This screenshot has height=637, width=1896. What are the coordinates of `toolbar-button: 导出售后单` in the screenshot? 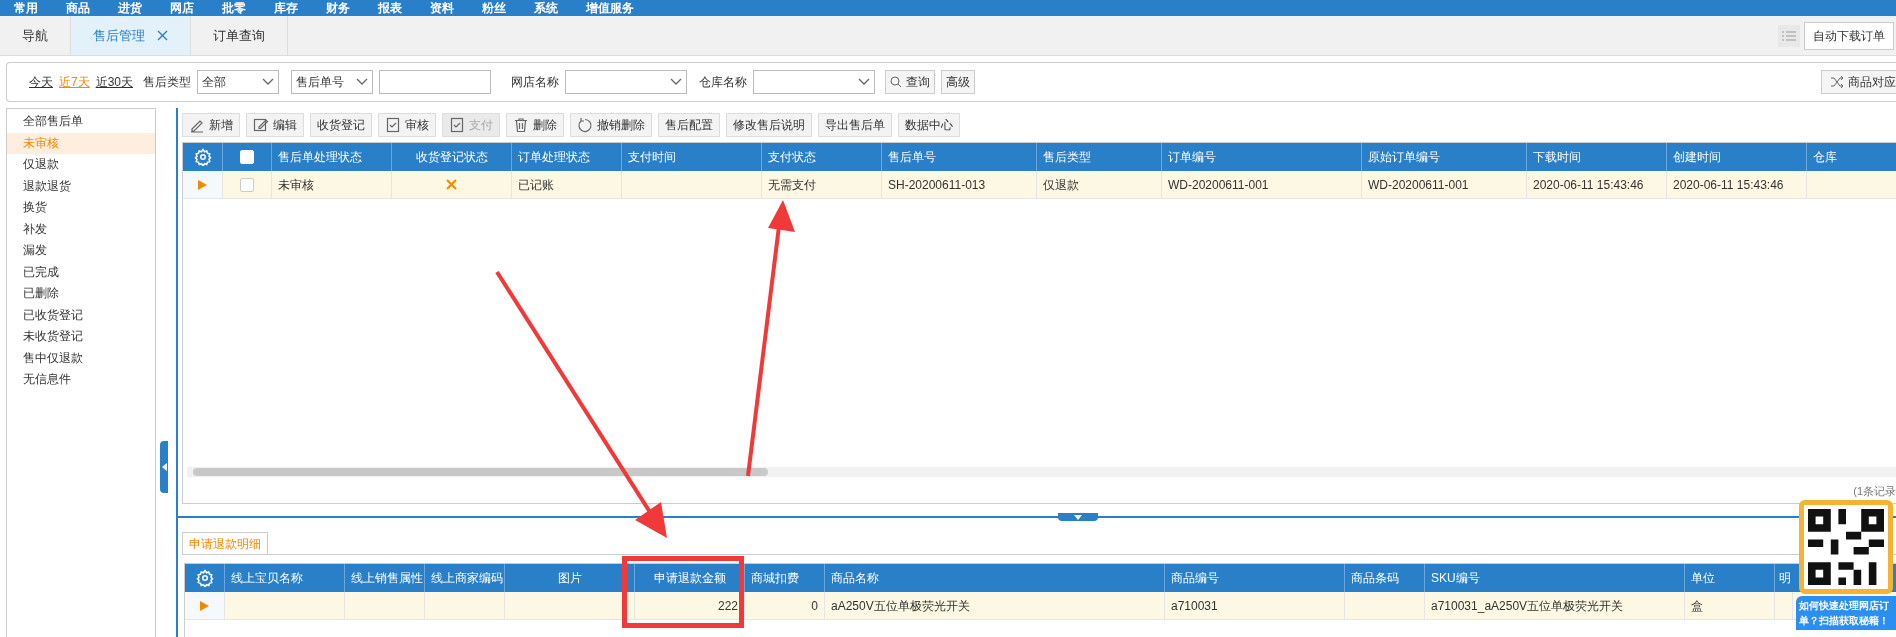 It's located at (855, 125).